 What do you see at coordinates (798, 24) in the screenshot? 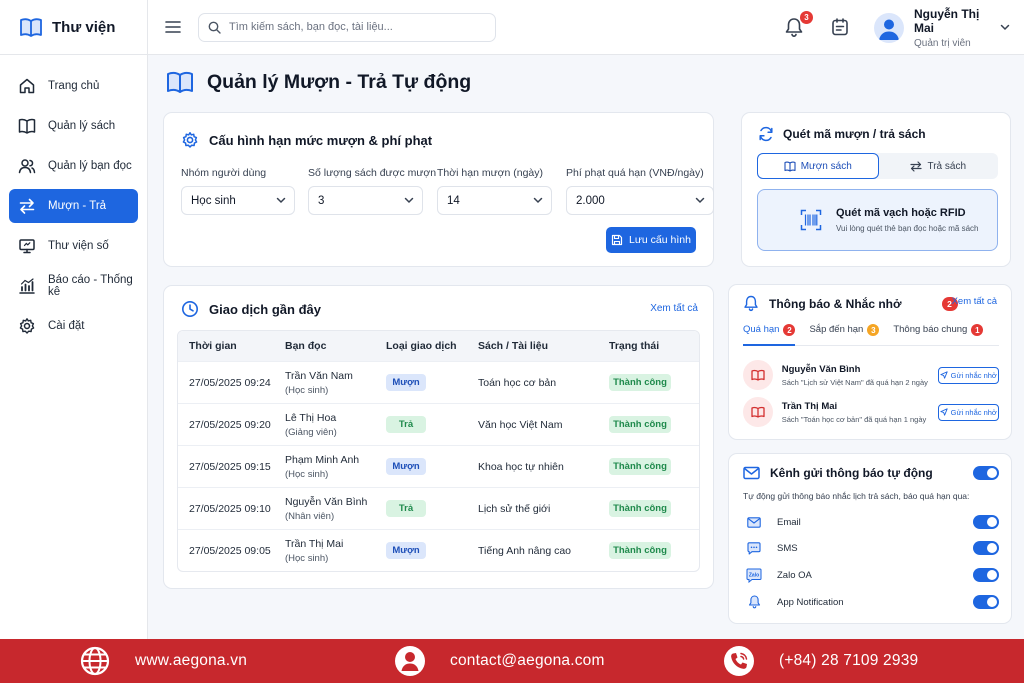
I see `notification-button: 3` at bounding box center [798, 24].